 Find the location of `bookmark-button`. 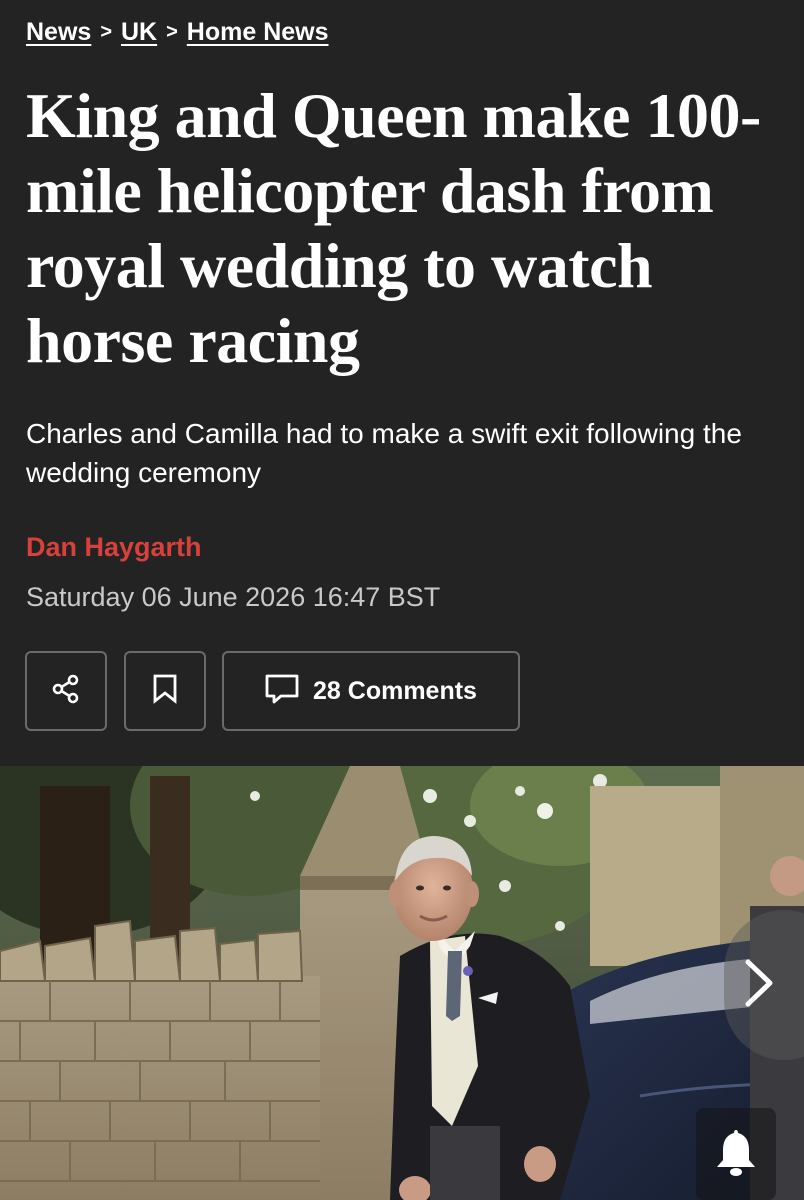

bookmark-button is located at coordinates (165, 691).